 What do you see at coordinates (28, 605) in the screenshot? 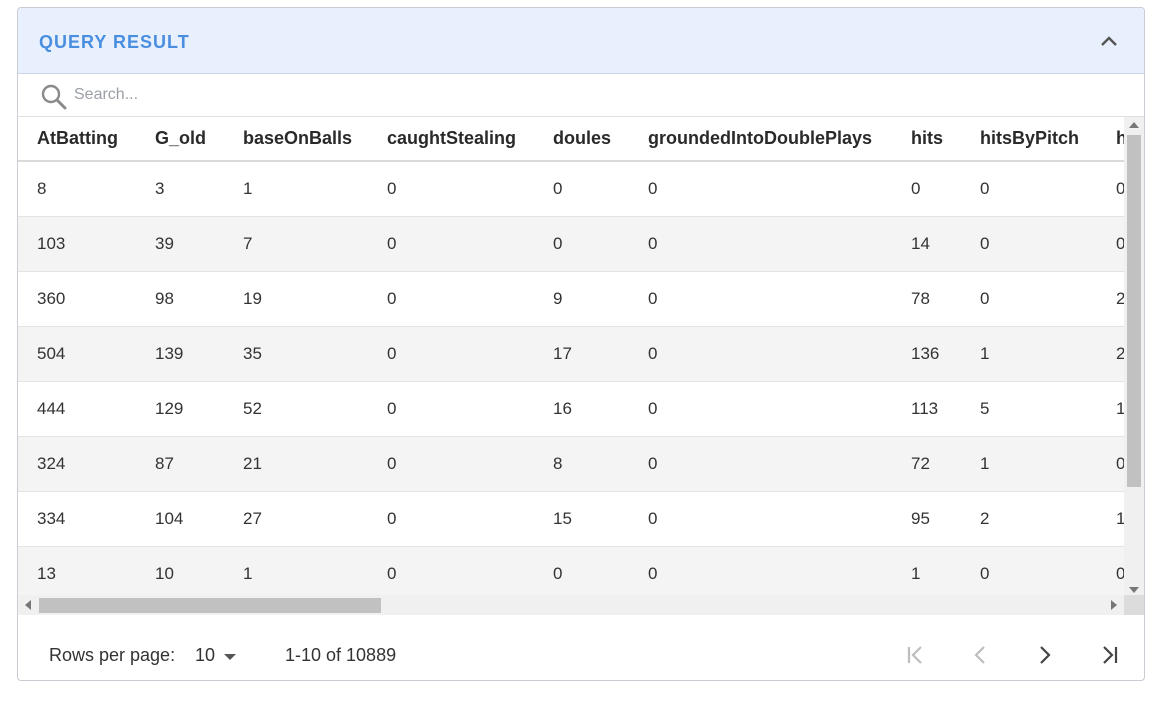
I see `scroll-left-arrow-icon` at bounding box center [28, 605].